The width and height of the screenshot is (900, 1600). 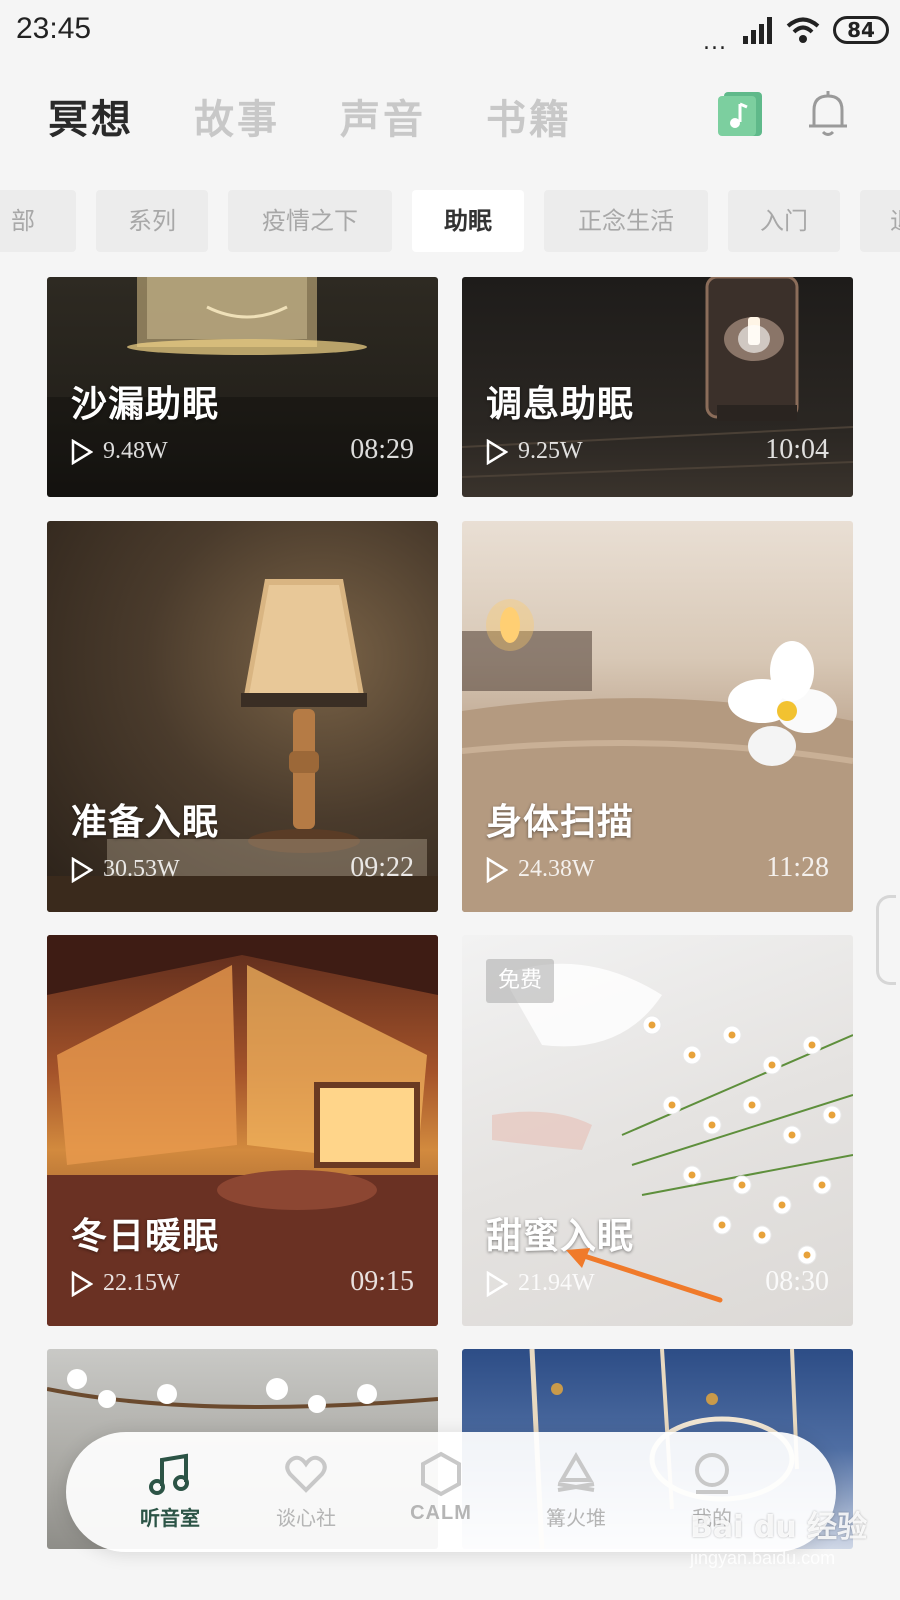 I want to click on card-title: 身体扫描, so click(x=560, y=822).